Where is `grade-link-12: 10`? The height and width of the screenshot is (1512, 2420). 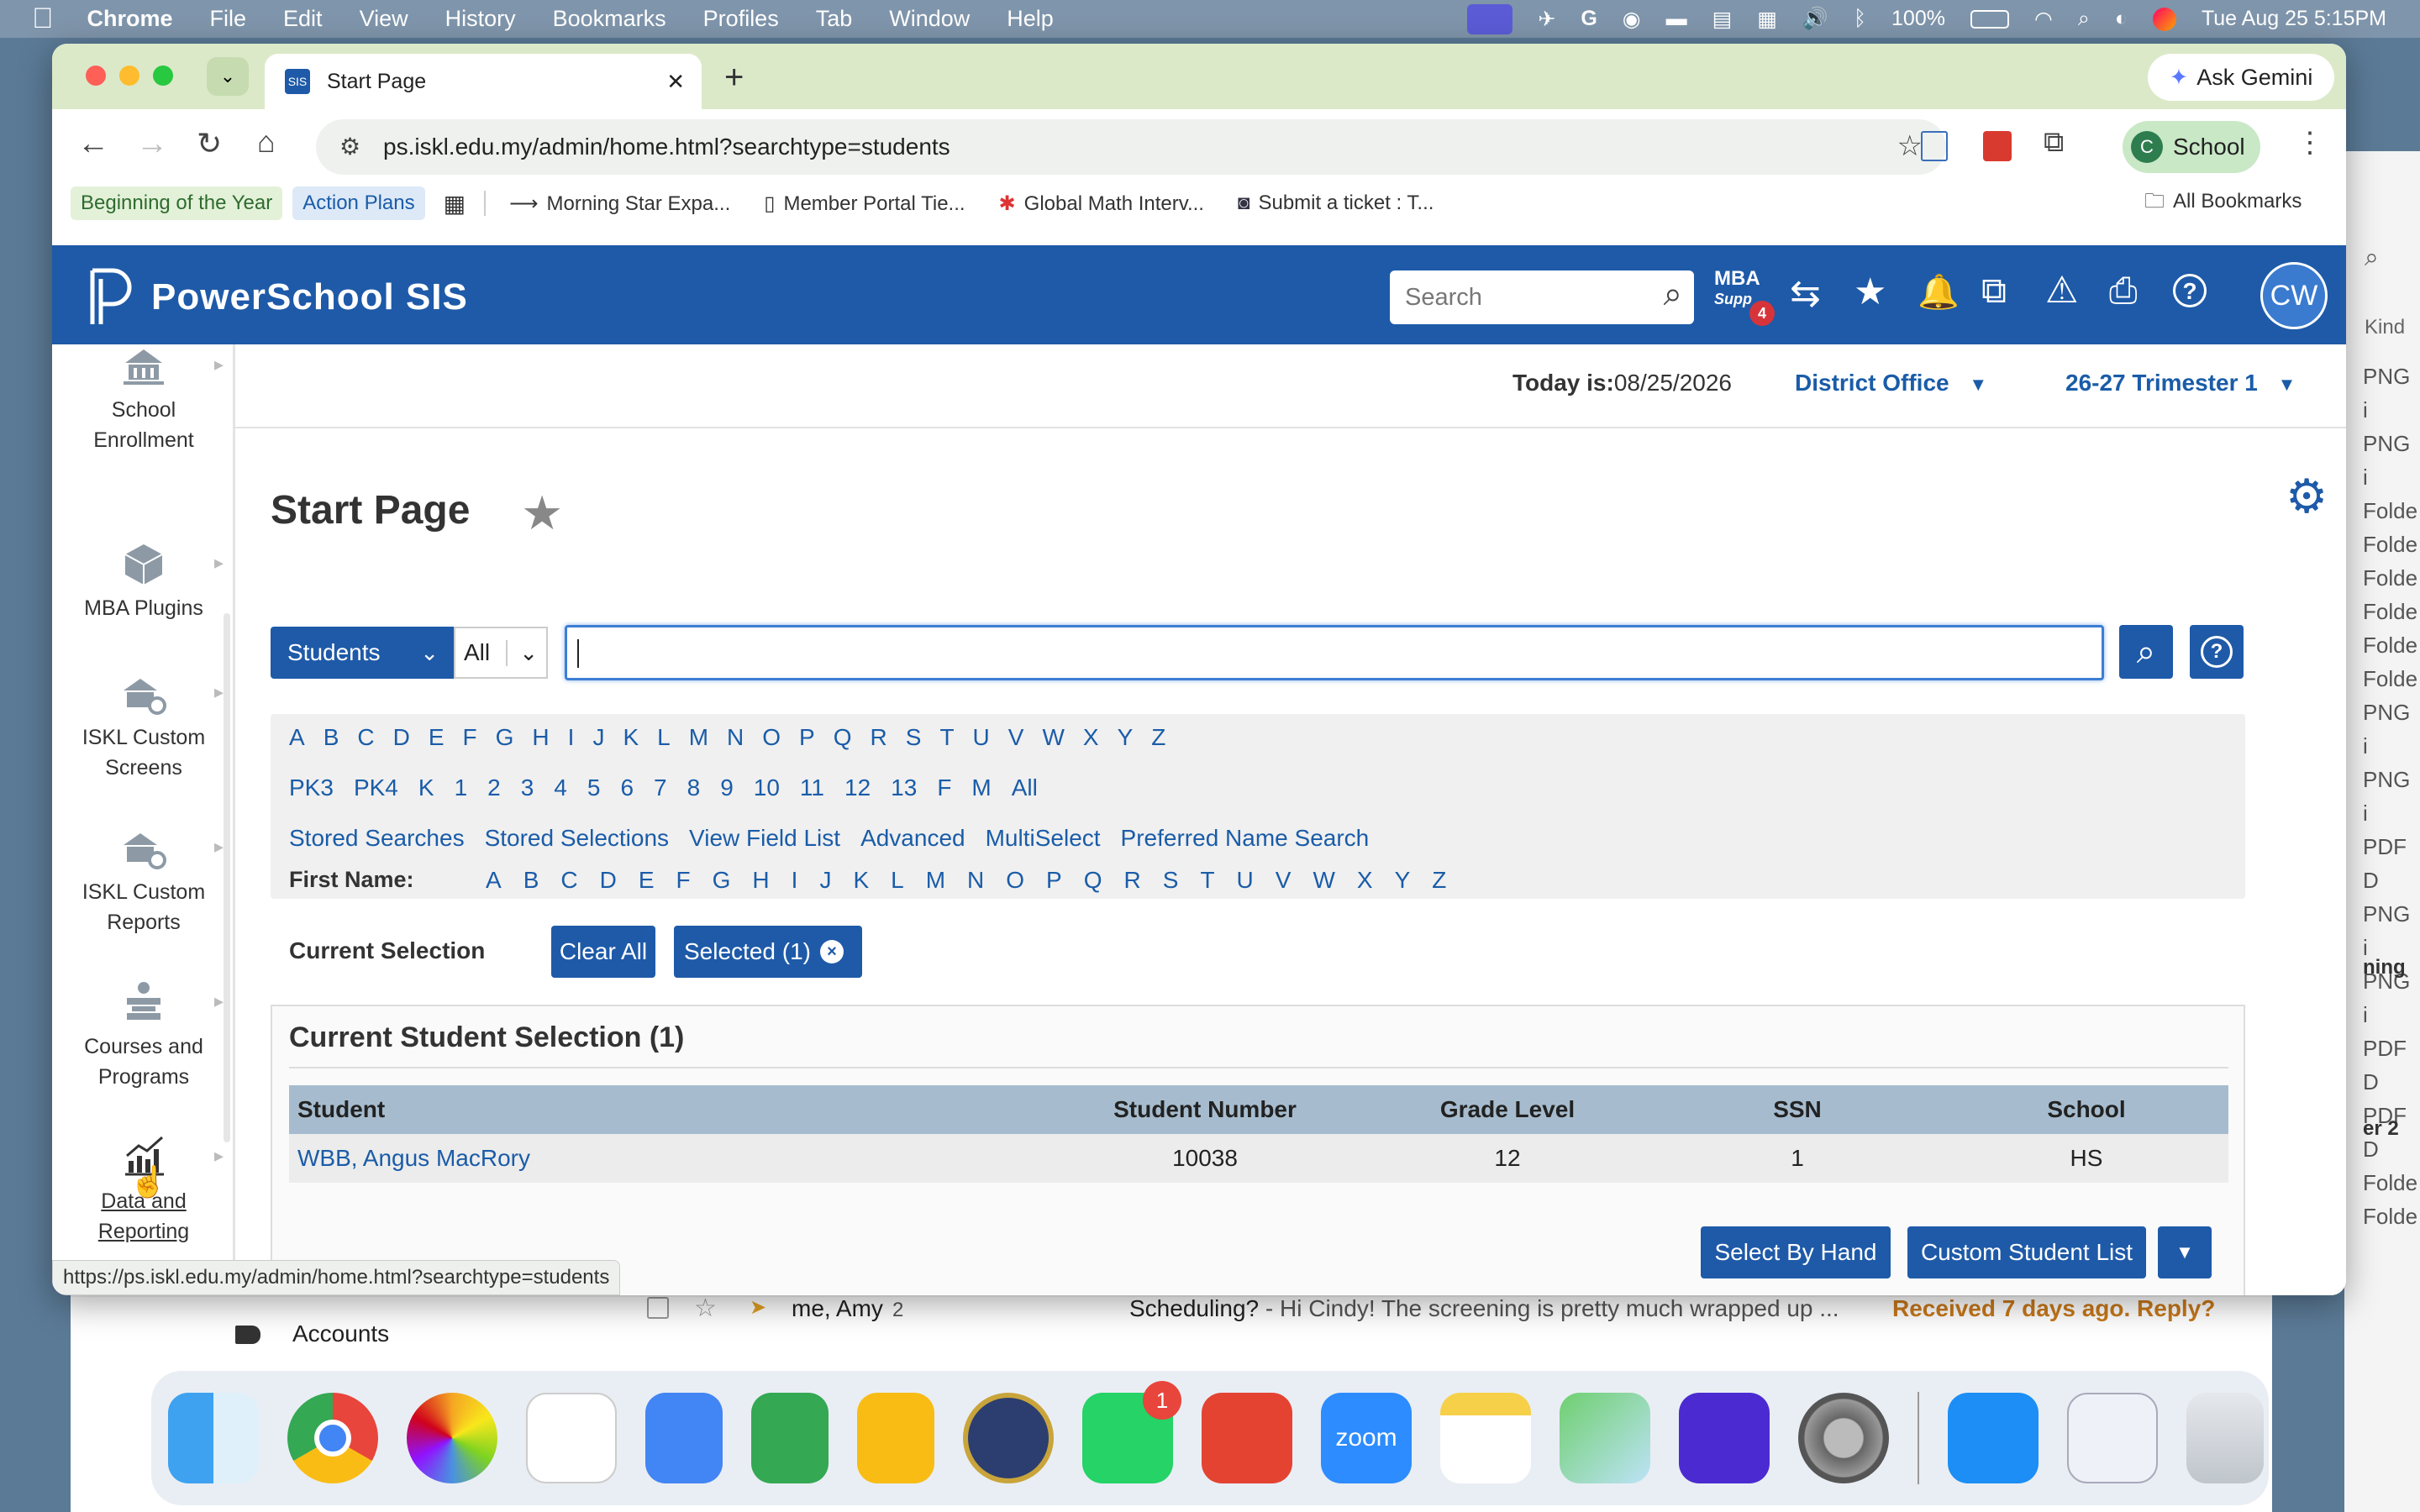 grade-link-12: 10 is located at coordinates (767, 787).